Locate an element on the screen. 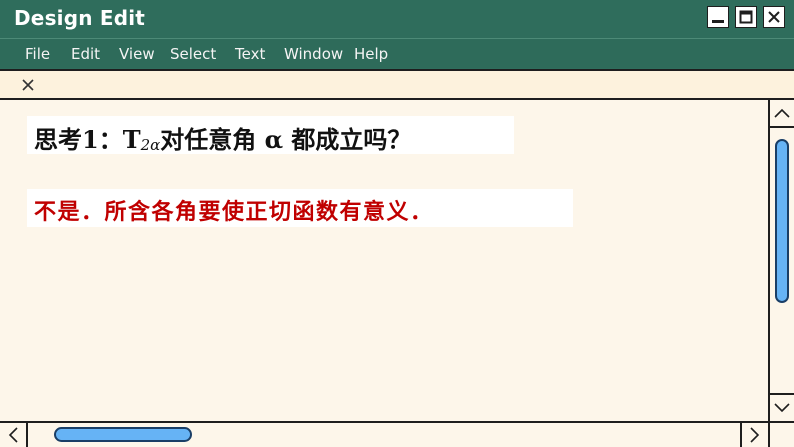 The height and width of the screenshot is (447, 794). question-textbox: 思考1：T2α对任意角 α 都成立吗？ is located at coordinates (270, 135).